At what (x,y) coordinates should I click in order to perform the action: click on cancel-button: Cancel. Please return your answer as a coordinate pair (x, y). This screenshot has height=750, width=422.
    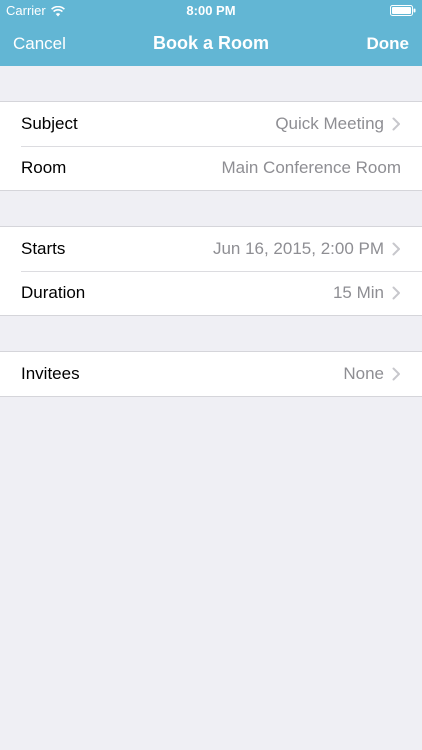
    Looking at the image, I should click on (39, 44).